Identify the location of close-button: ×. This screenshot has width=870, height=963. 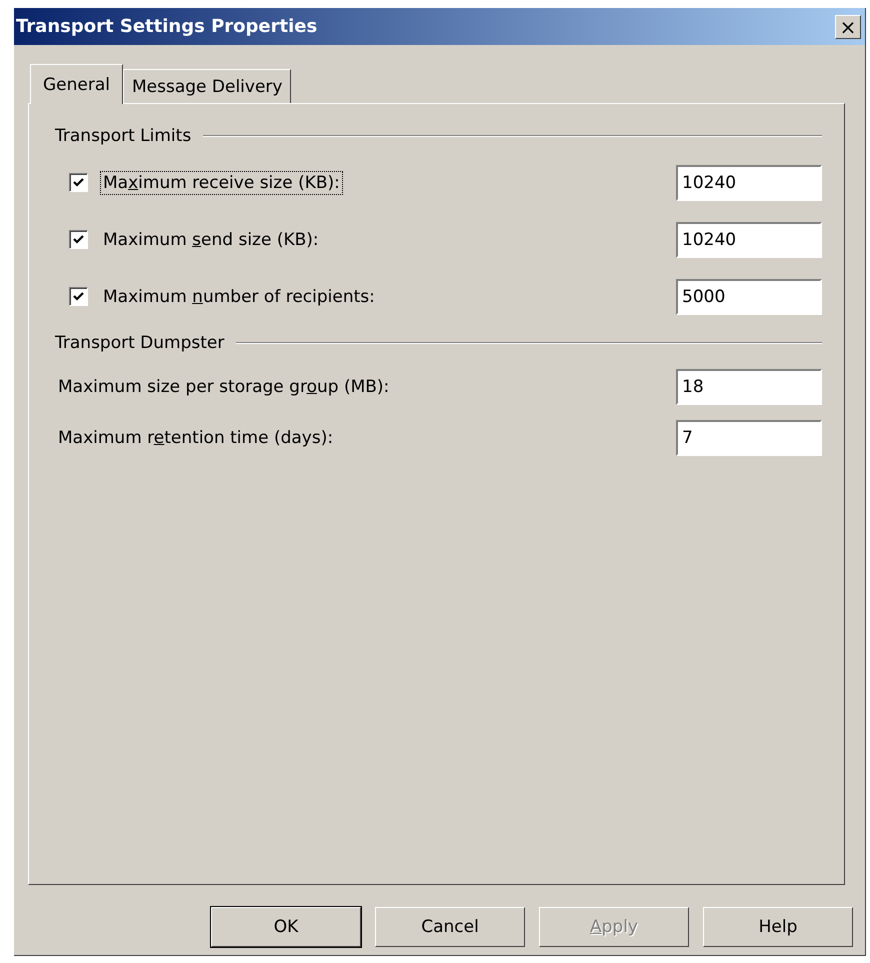
(848, 26).